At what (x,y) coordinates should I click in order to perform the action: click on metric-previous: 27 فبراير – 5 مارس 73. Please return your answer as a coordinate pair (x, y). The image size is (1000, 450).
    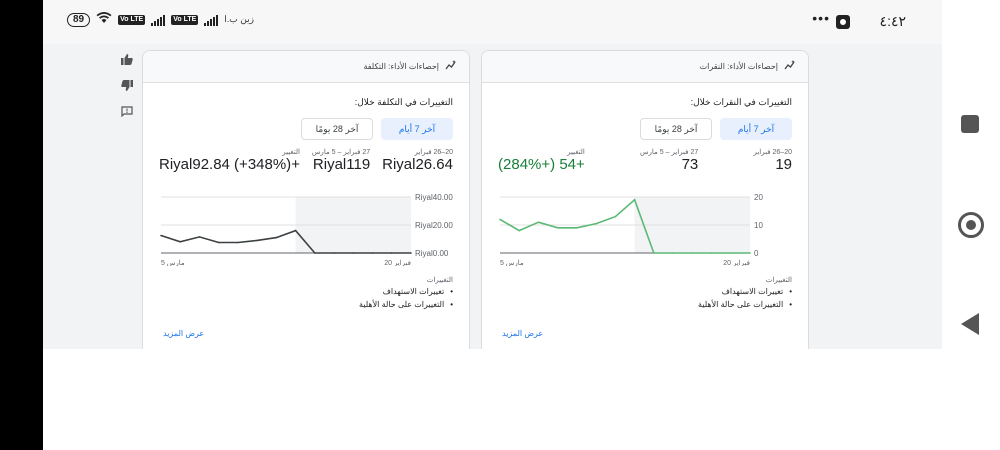
    Looking at the image, I should click on (669, 161).